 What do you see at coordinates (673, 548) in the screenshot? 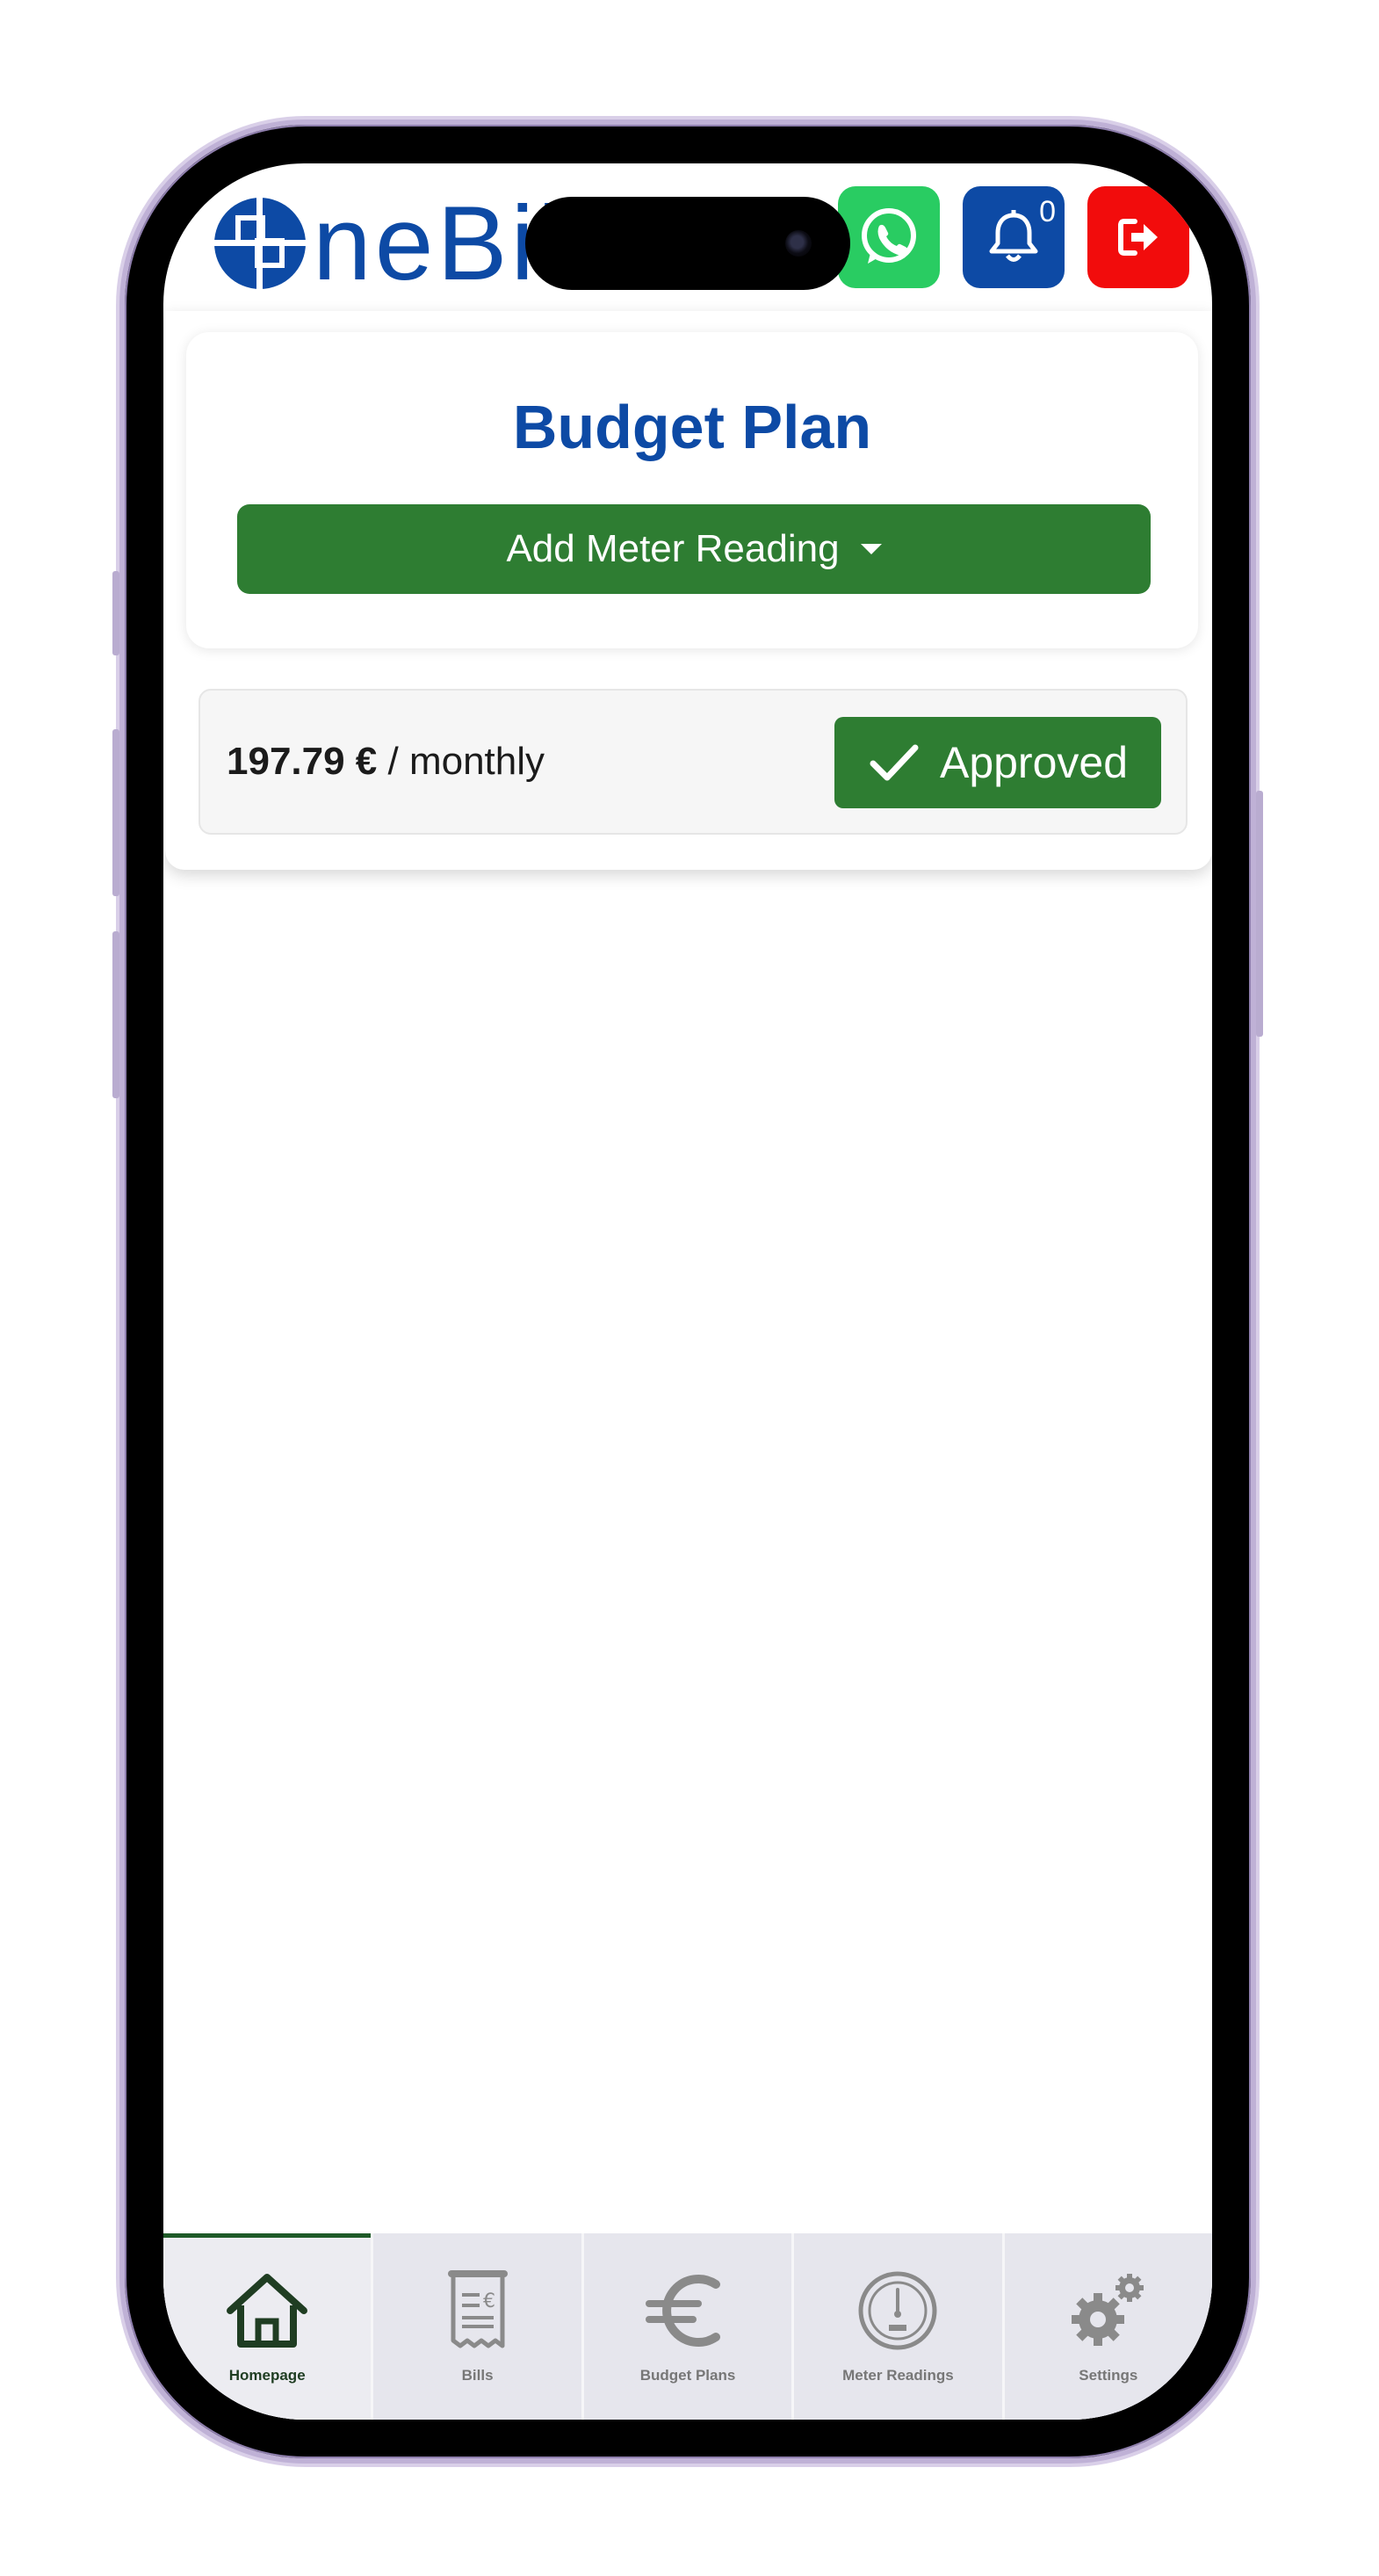
I see `add-meter-reading-label: Add Meter Reading` at bounding box center [673, 548].